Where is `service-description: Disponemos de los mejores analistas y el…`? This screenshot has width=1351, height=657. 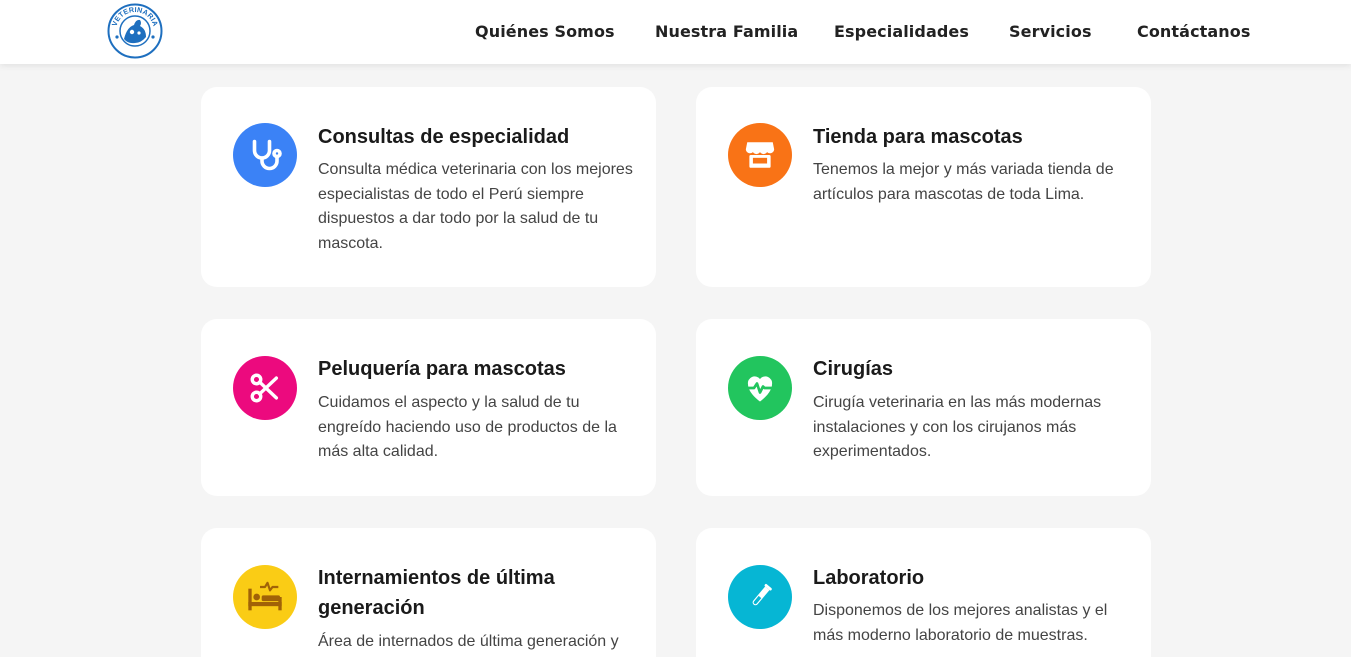
service-description: Disponemos de los mejores analistas y el… is located at coordinates (960, 623).